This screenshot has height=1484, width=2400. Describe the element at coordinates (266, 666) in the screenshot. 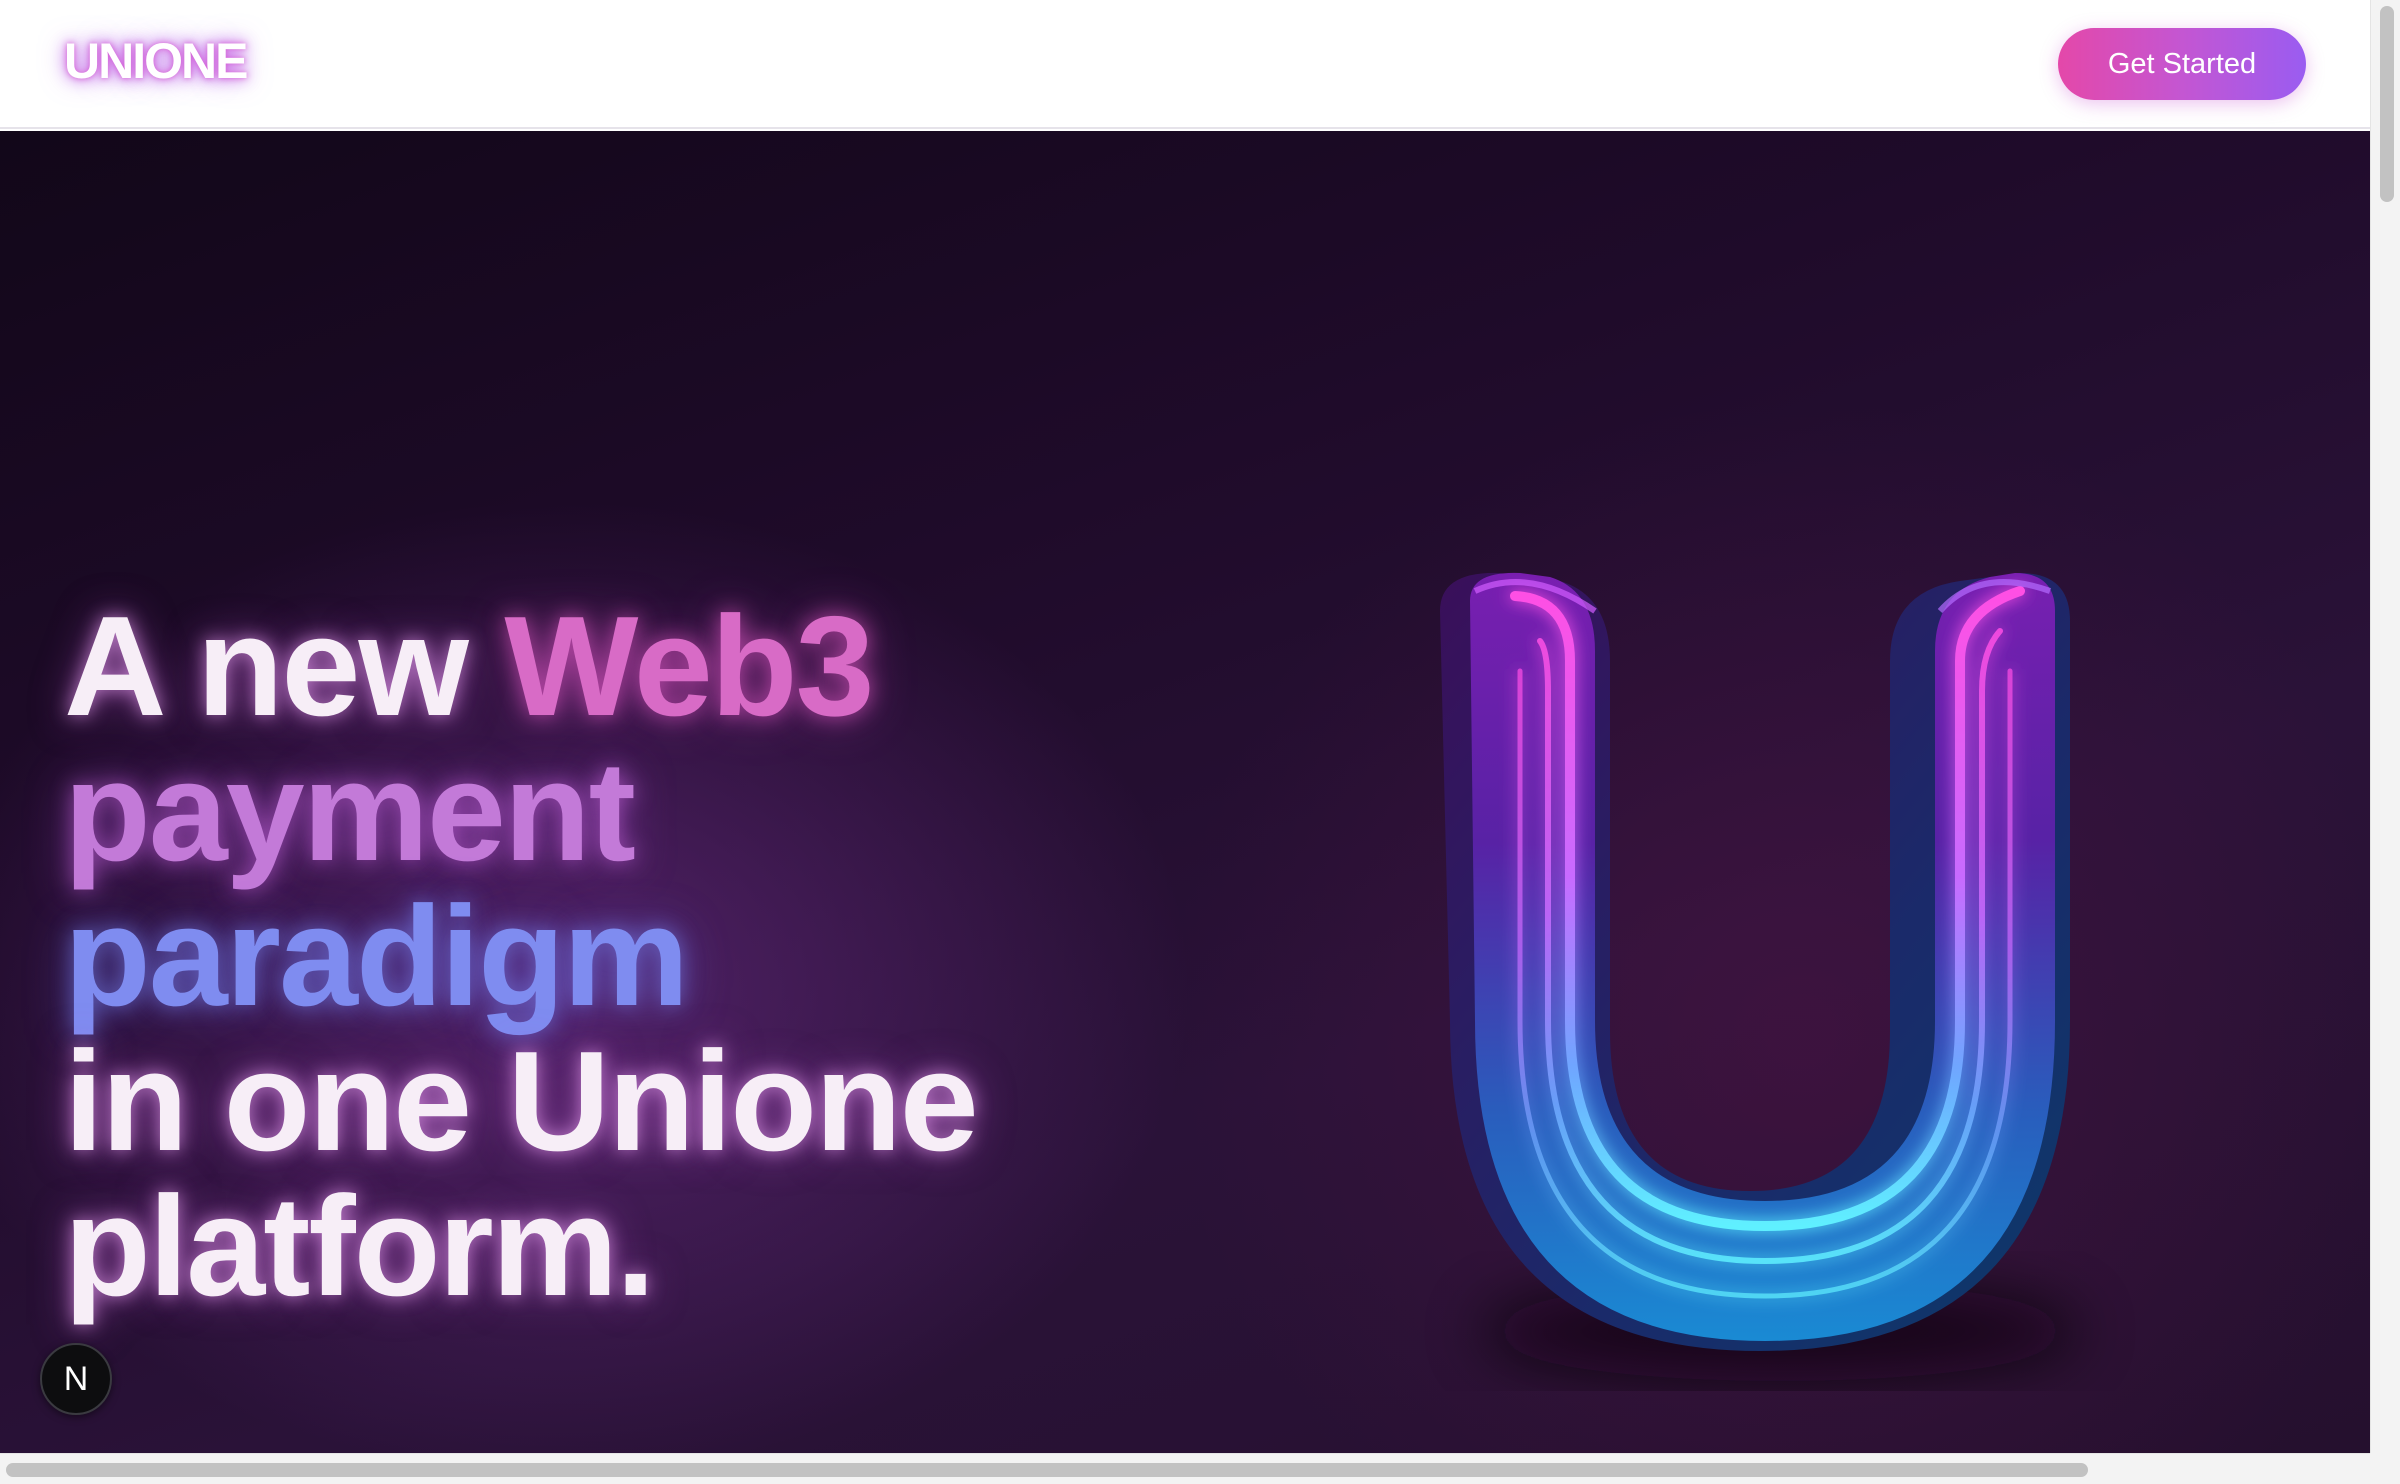

I see `headline-a-new: A new` at that location.